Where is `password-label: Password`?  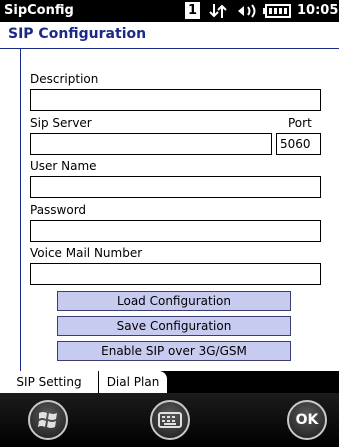
password-label: Password is located at coordinates (58, 210).